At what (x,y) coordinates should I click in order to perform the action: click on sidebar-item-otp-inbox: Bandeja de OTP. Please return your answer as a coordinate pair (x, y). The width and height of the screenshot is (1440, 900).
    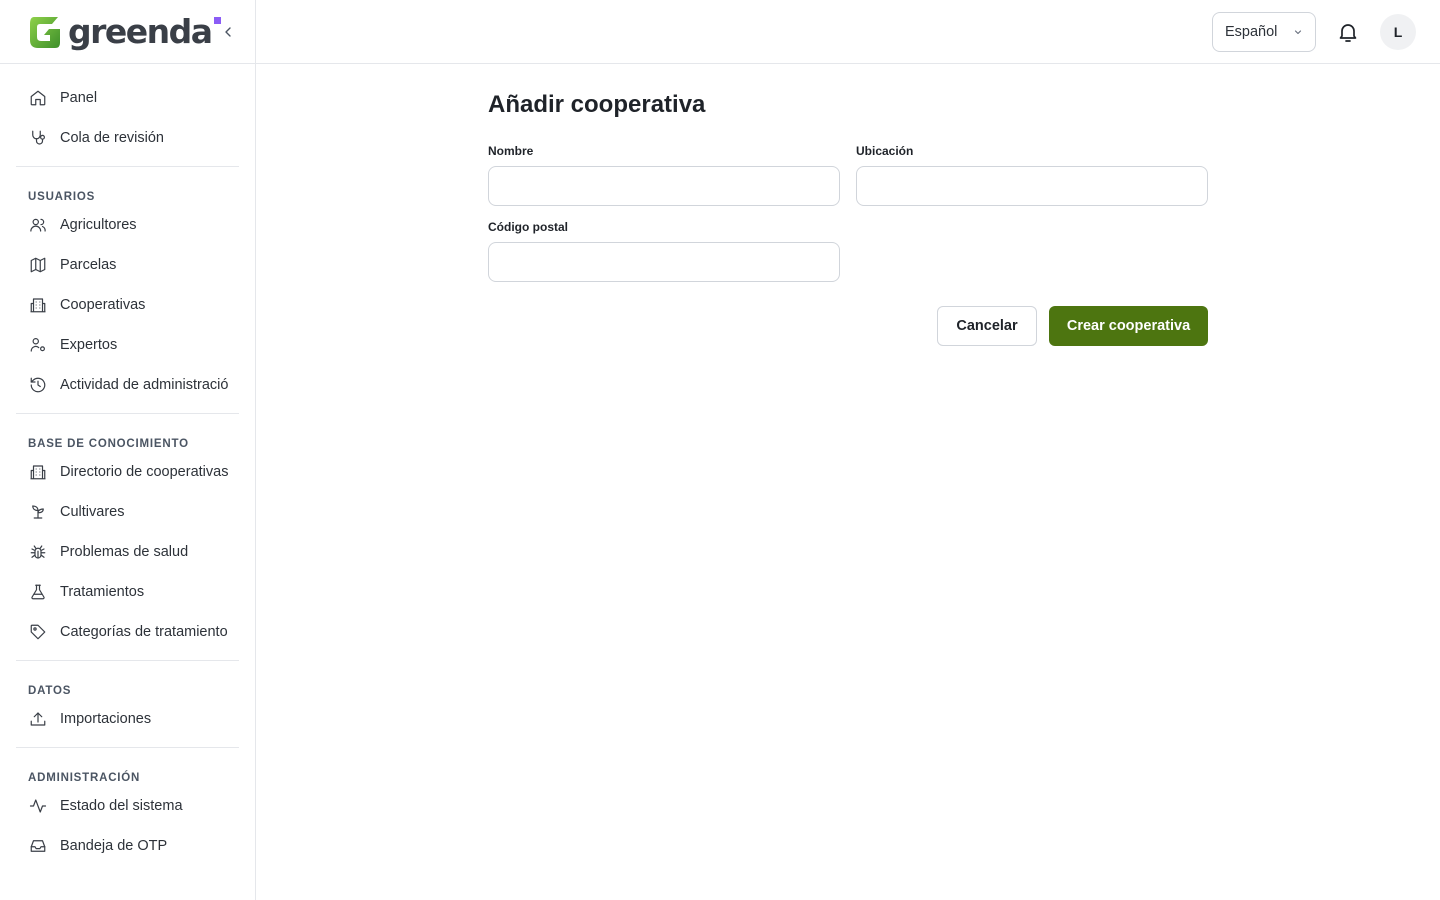
    Looking at the image, I should click on (127, 846).